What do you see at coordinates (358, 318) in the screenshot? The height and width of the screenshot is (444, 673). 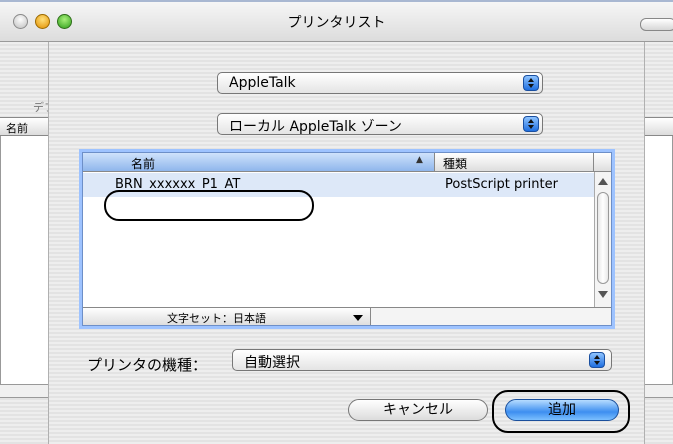 I see `chevron-down-icon` at bounding box center [358, 318].